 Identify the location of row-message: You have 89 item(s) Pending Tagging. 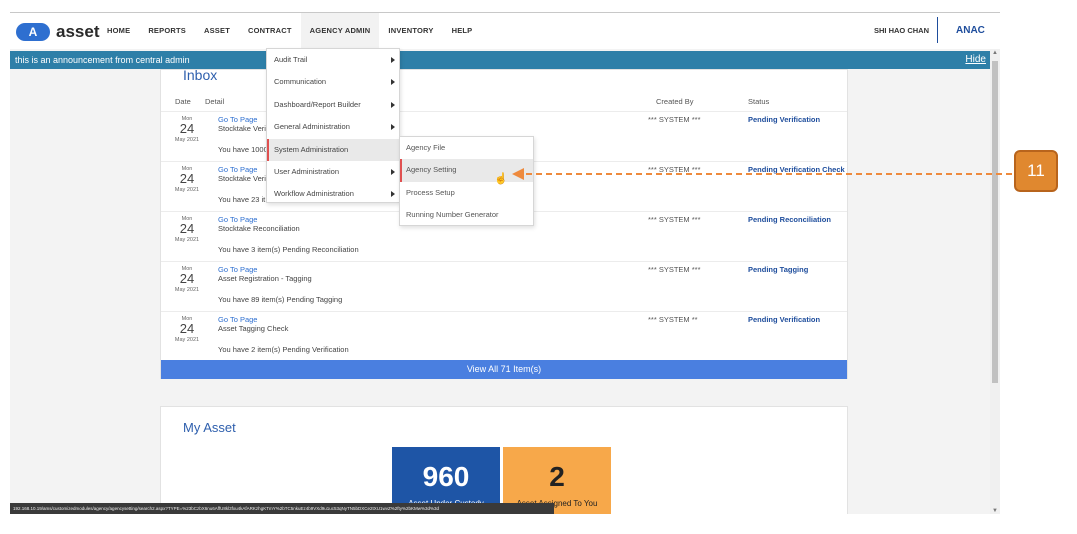
(280, 299).